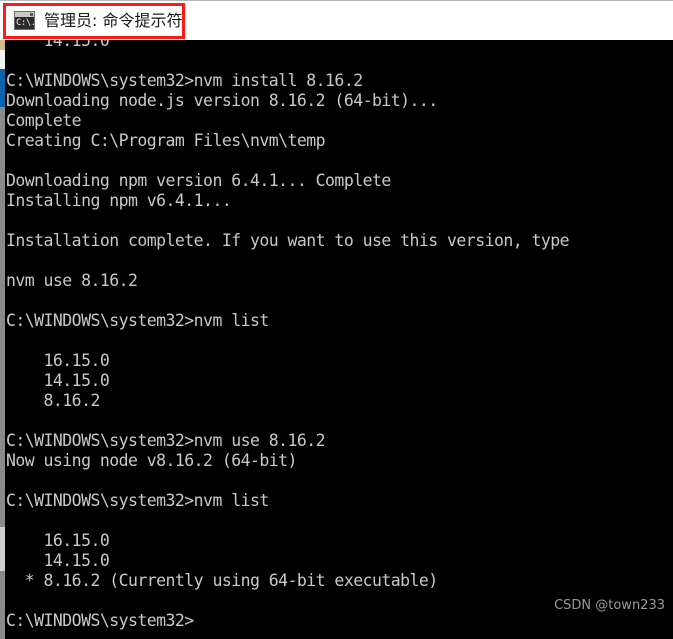 The width and height of the screenshot is (673, 639). Describe the element at coordinates (2, 605) in the screenshot. I see `scrollbar-track-lower` at that location.